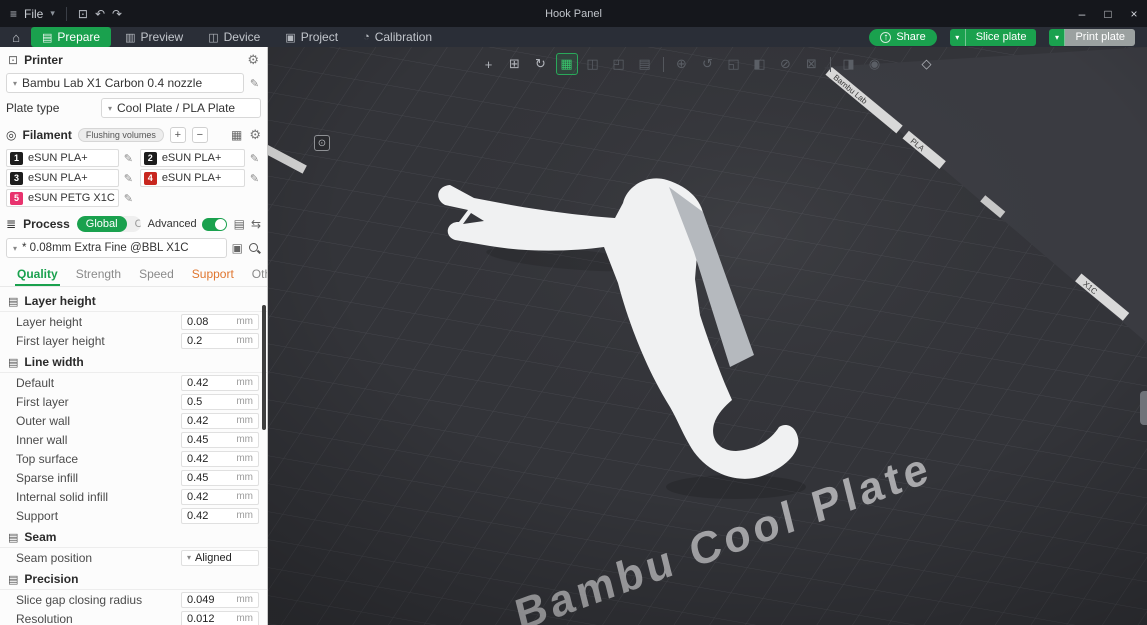 The height and width of the screenshot is (625, 1147). I want to click on print-plate-button: ▾ Print plate, so click(1092, 37).